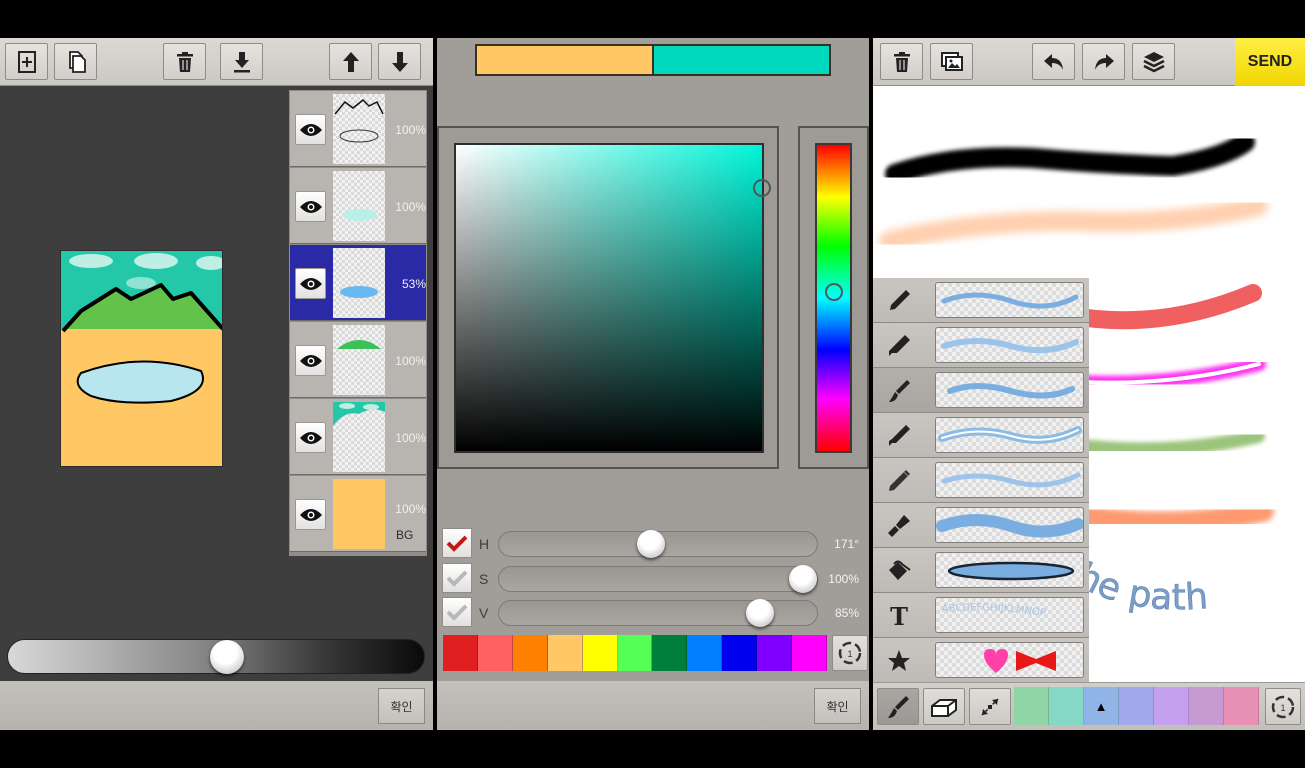  I want to click on main-toolbar: SEND, so click(1089, 62).